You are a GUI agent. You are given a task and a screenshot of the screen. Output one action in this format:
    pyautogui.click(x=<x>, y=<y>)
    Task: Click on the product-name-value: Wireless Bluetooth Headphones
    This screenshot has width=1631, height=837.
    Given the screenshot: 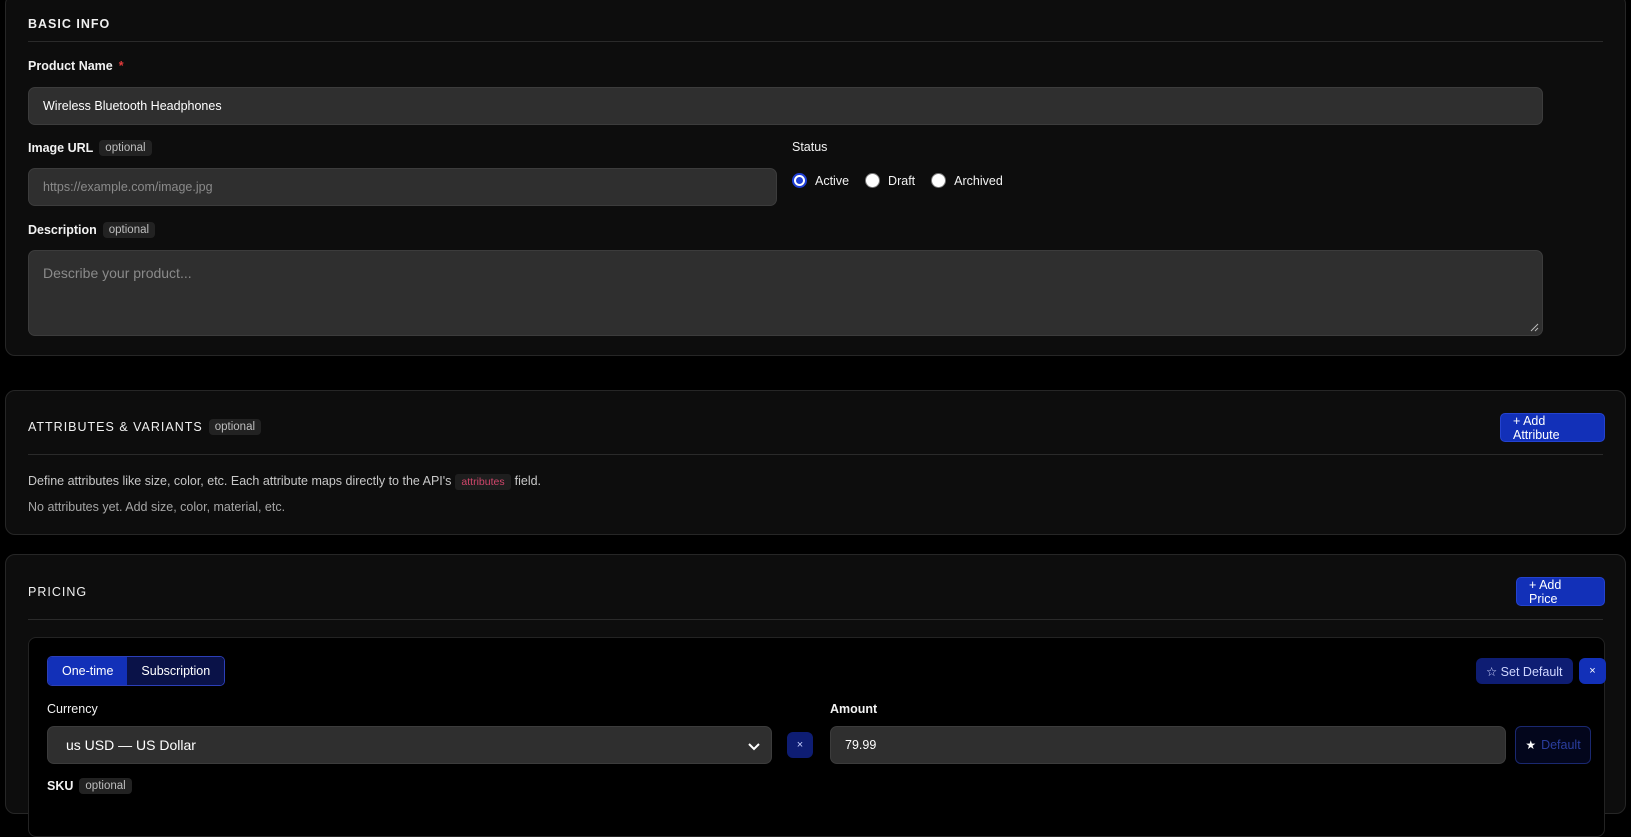 What is the action you would take?
    pyautogui.click(x=132, y=106)
    